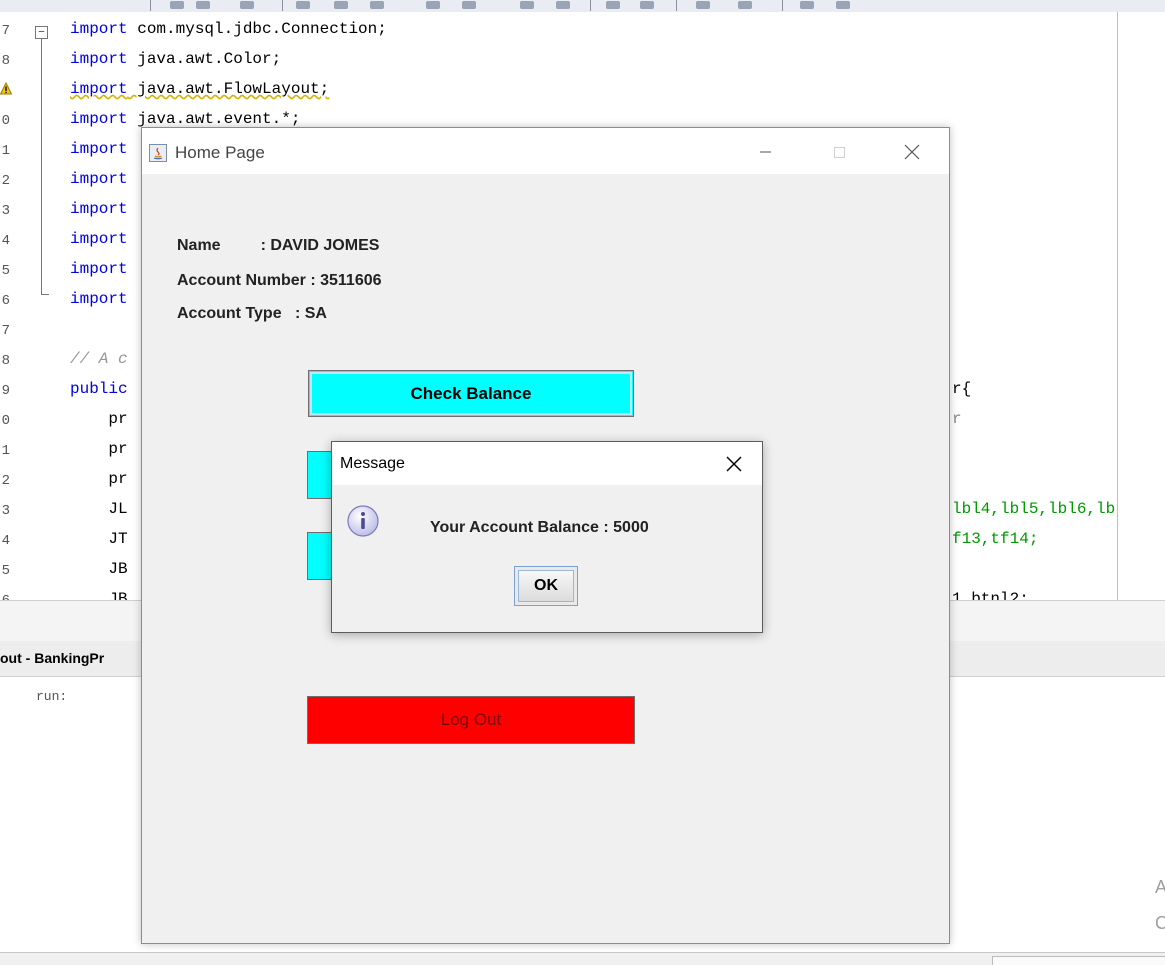  I want to click on window-title-bar: Home Page, so click(545, 151).